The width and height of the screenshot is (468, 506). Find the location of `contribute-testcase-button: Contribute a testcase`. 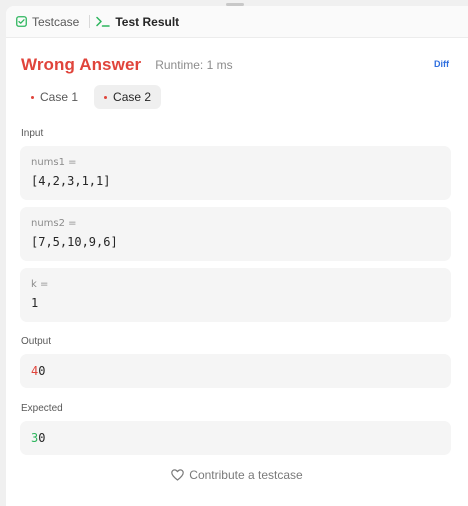

contribute-testcase-button: Contribute a testcase is located at coordinates (237, 475).